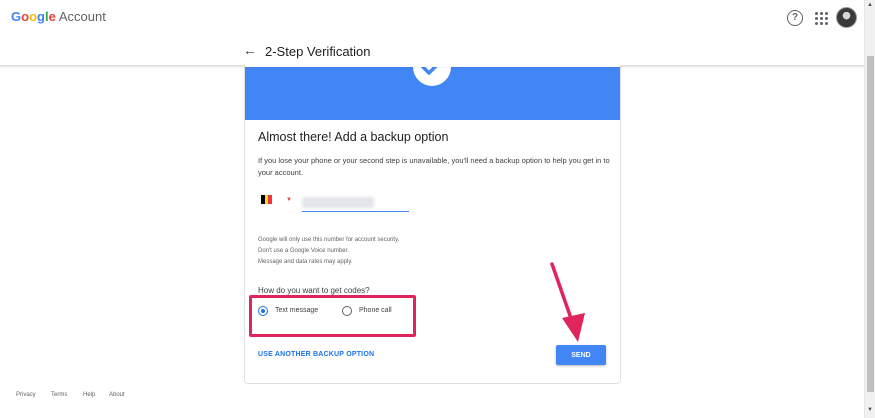 The width and height of the screenshot is (875, 418). Describe the element at coordinates (332, 316) in the screenshot. I see `options-highlight-box` at that location.